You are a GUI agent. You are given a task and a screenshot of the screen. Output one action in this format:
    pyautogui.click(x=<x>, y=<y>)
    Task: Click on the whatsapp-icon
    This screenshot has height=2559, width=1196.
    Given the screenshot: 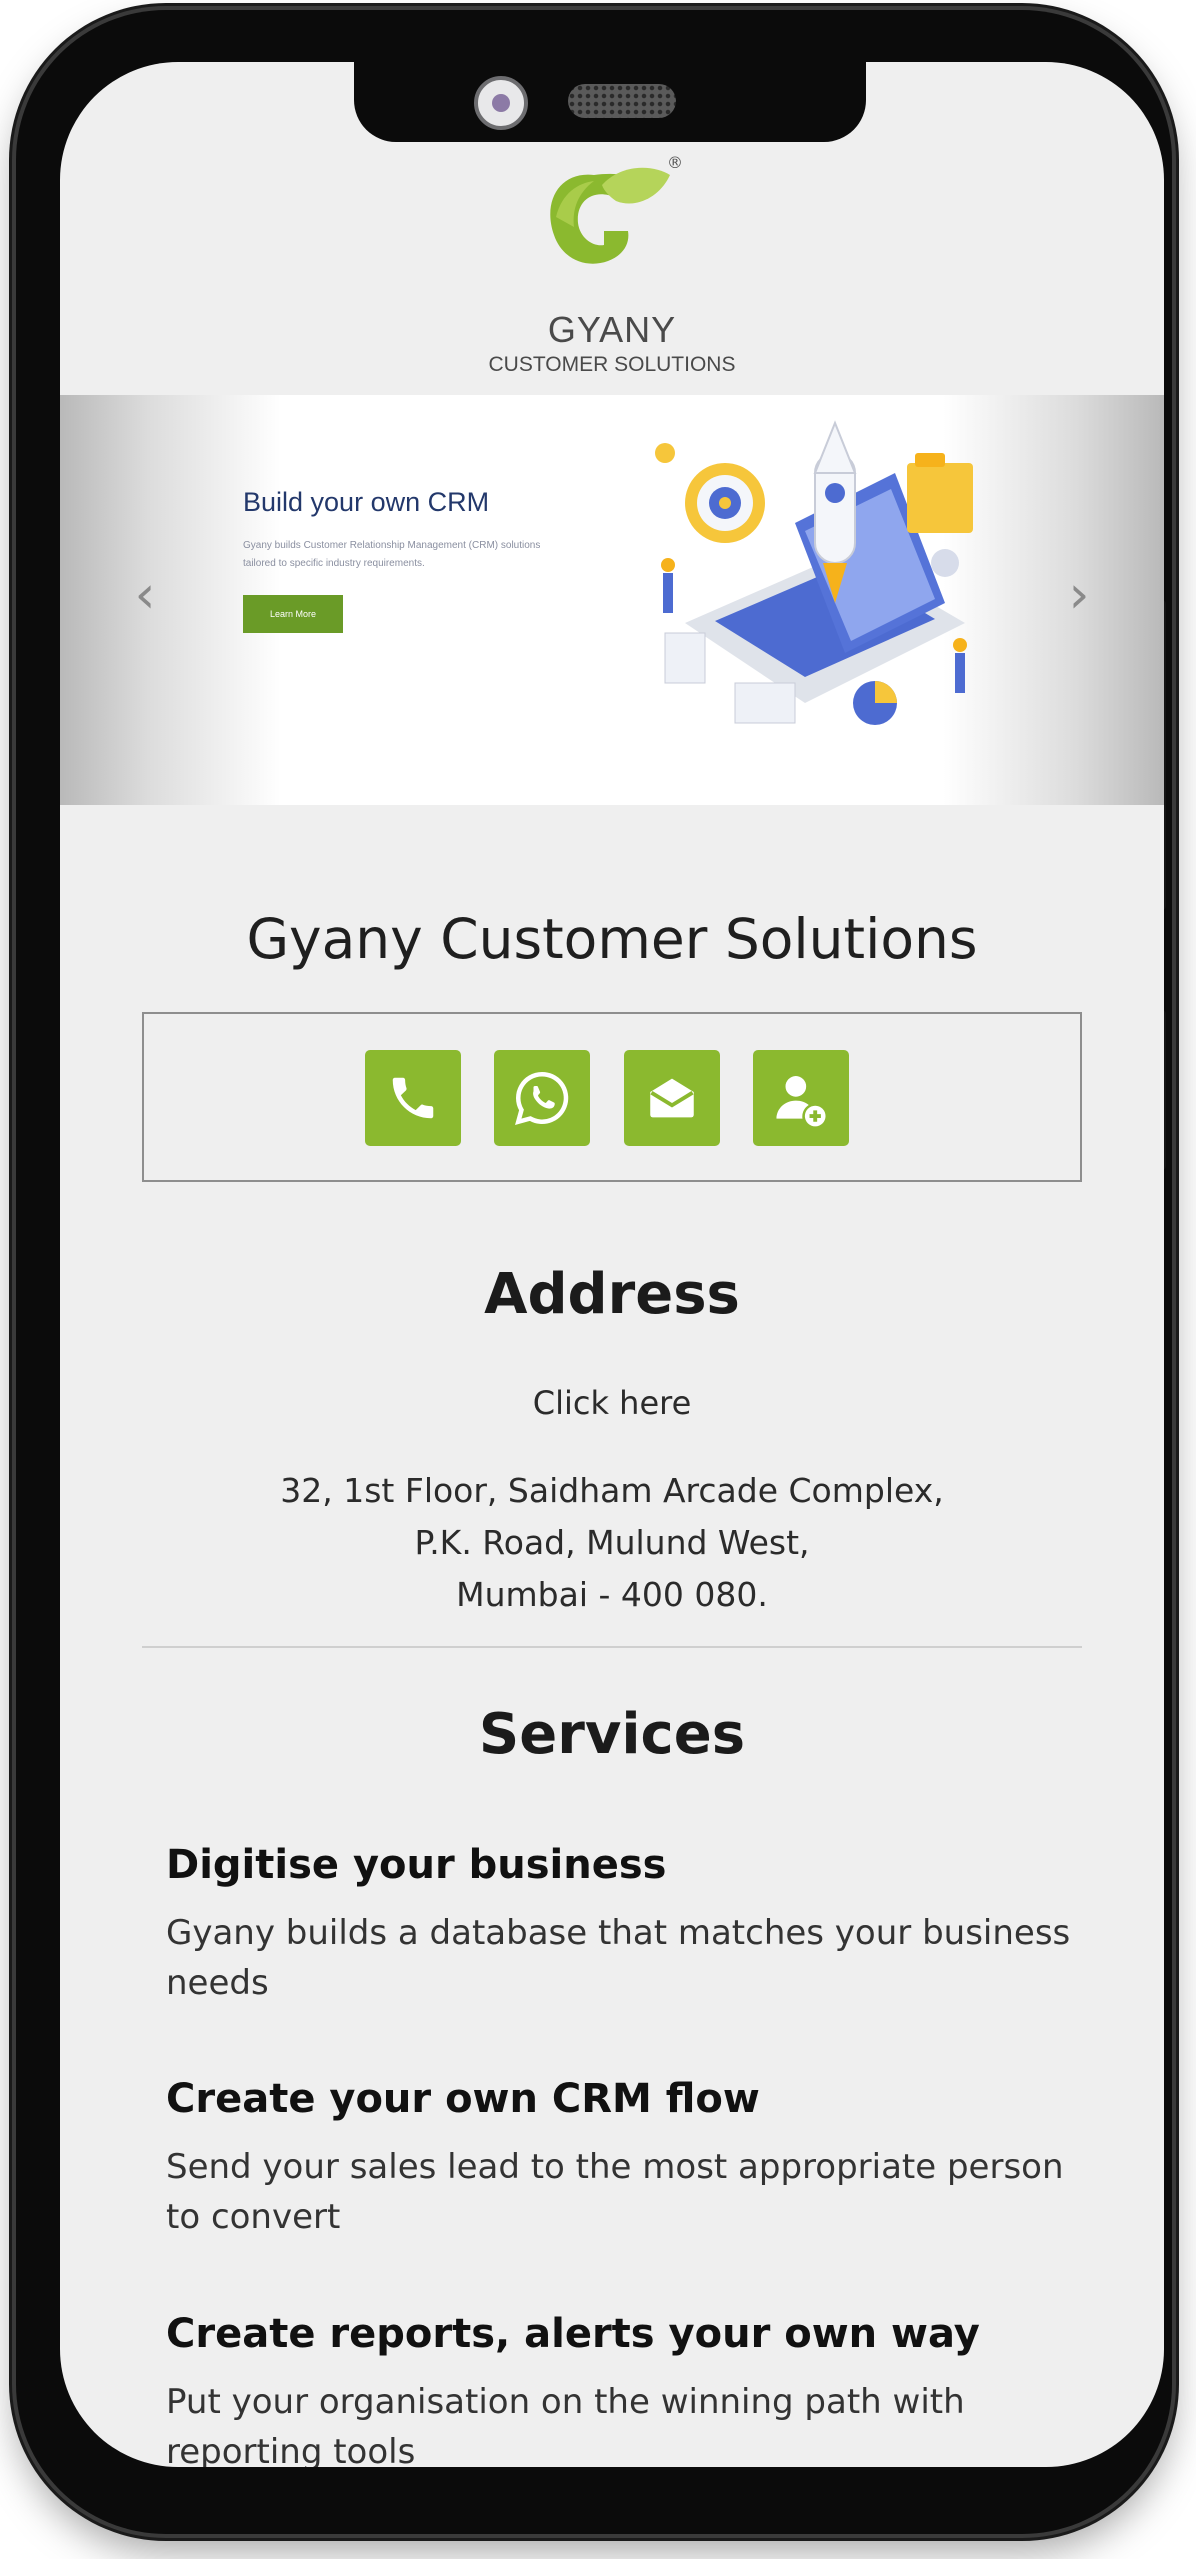 What is the action you would take?
    pyautogui.click(x=542, y=1098)
    